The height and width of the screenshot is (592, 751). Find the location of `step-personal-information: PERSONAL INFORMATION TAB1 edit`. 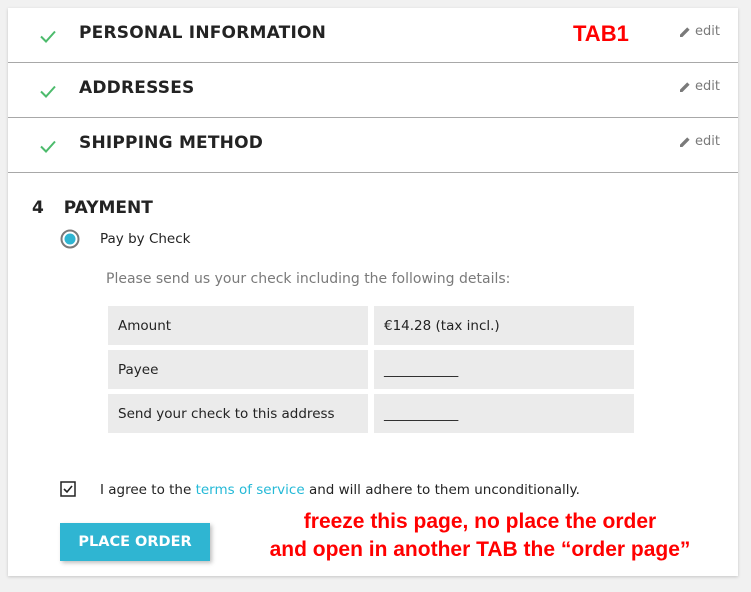

step-personal-information: PERSONAL INFORMATION TAB1 edit is located at coordinates (373, 35).